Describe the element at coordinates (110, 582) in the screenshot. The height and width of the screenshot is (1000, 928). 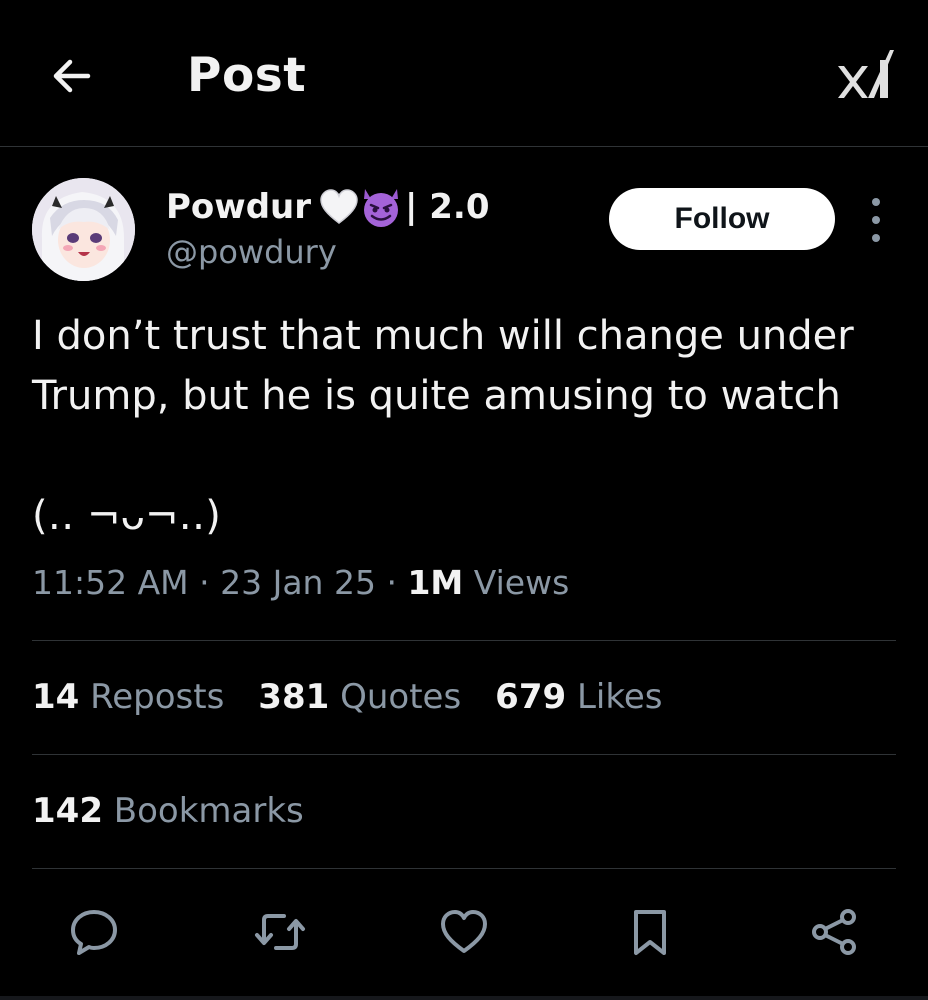
I see `post-time: 11:52 AM` at that location.